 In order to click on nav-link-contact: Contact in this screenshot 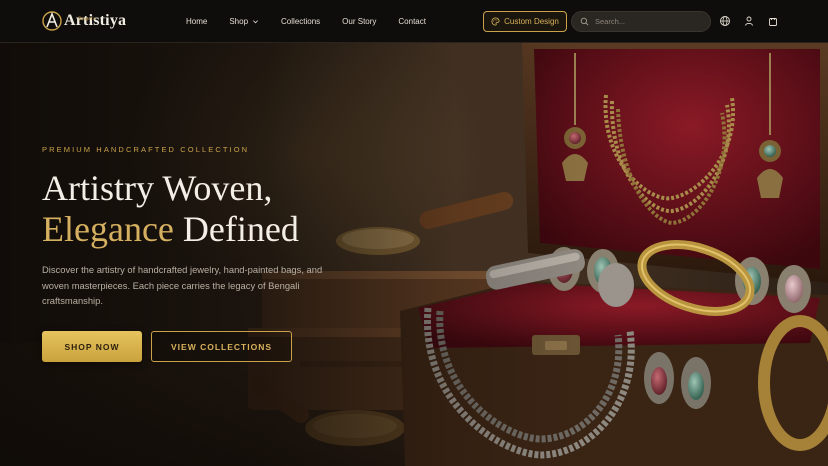, I will do `click(412, 21)`.